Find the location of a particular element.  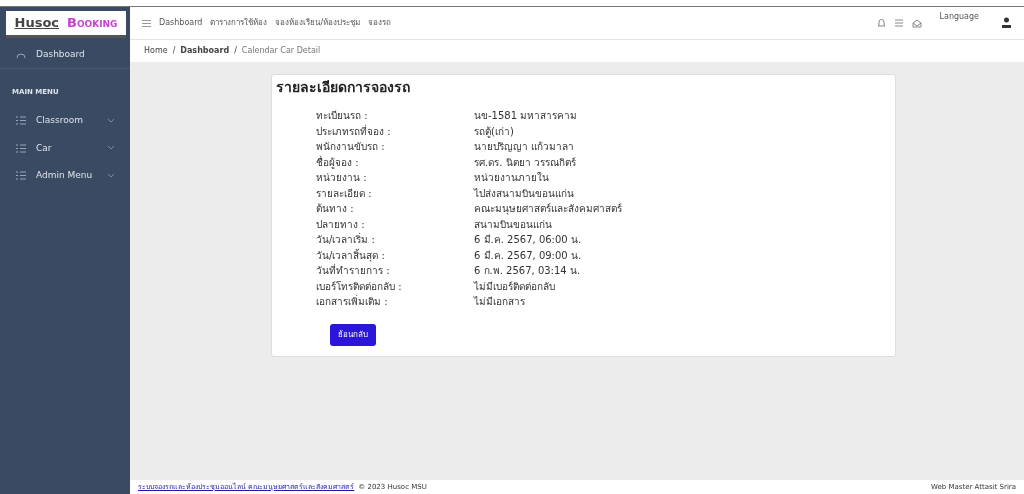

field-value: นข-1581 มหาสารคาม is located at coordinates (526, 116).